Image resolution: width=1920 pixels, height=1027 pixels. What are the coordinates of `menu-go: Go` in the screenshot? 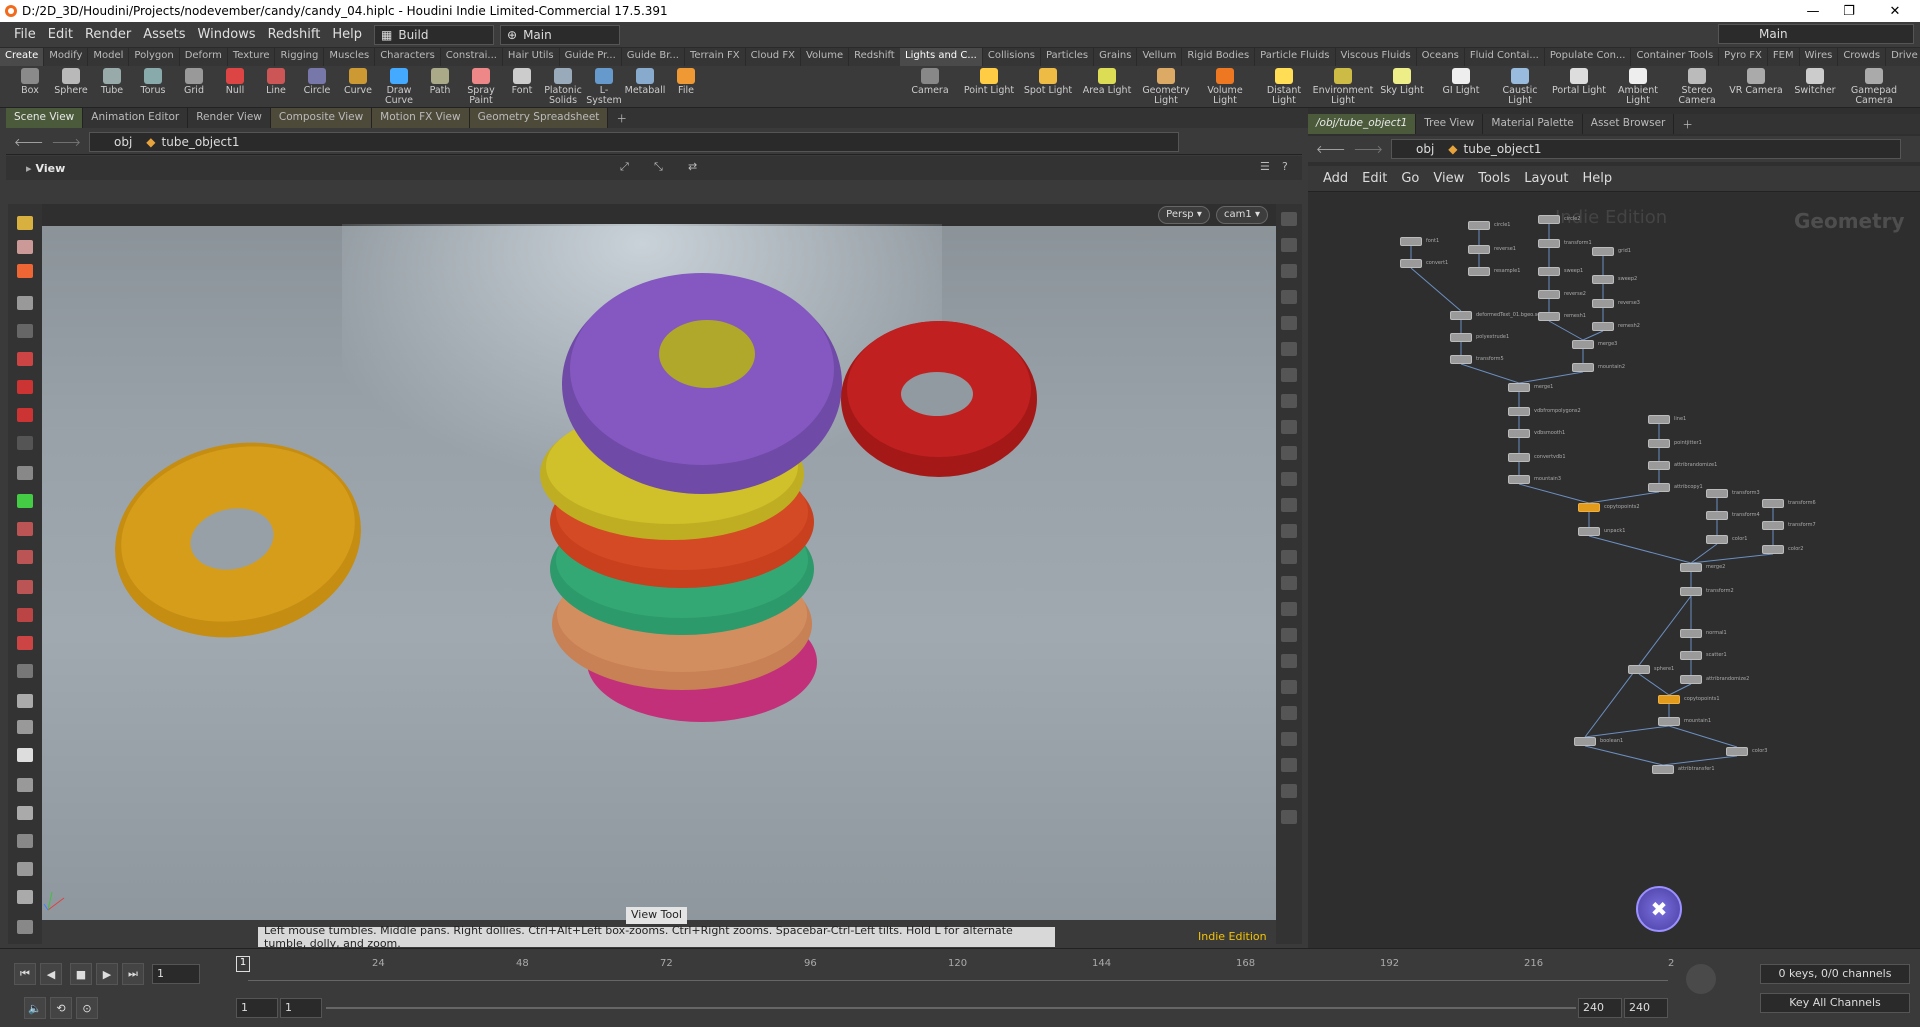 It's located at (1410, 178).